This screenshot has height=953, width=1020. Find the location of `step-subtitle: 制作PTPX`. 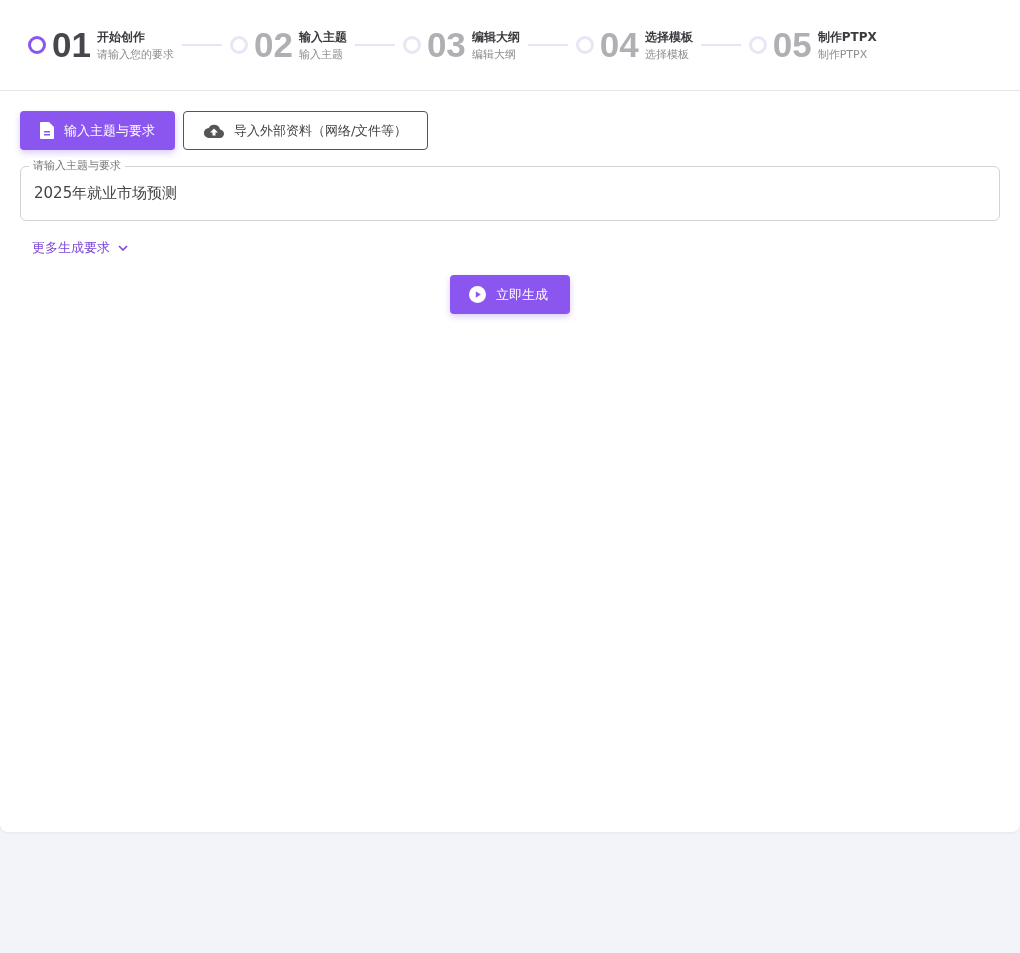

step-subtitle: 制作PTPX is located at coordinates (843, 54).